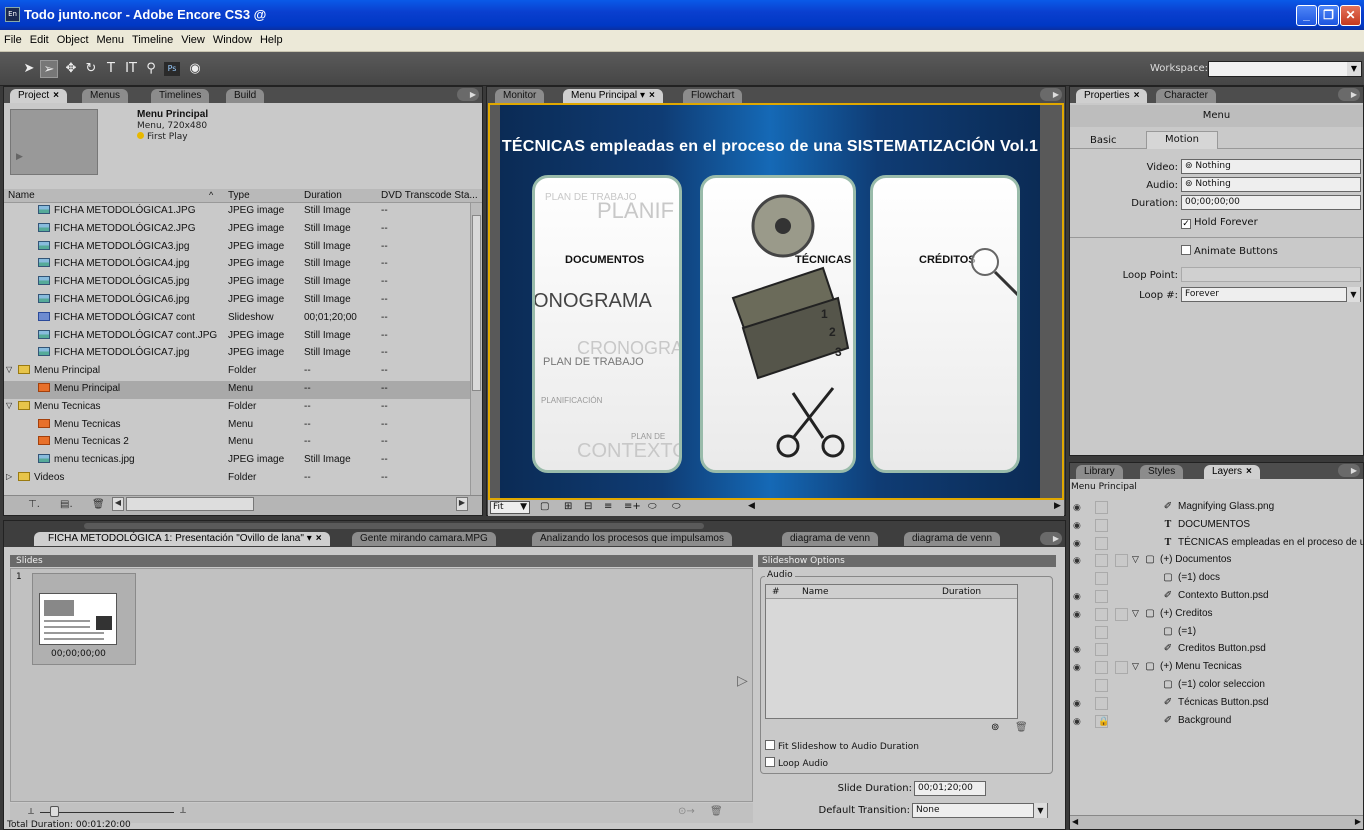  I want to click on slide-duration-field: 00;01;20;00, so click(950, 788).